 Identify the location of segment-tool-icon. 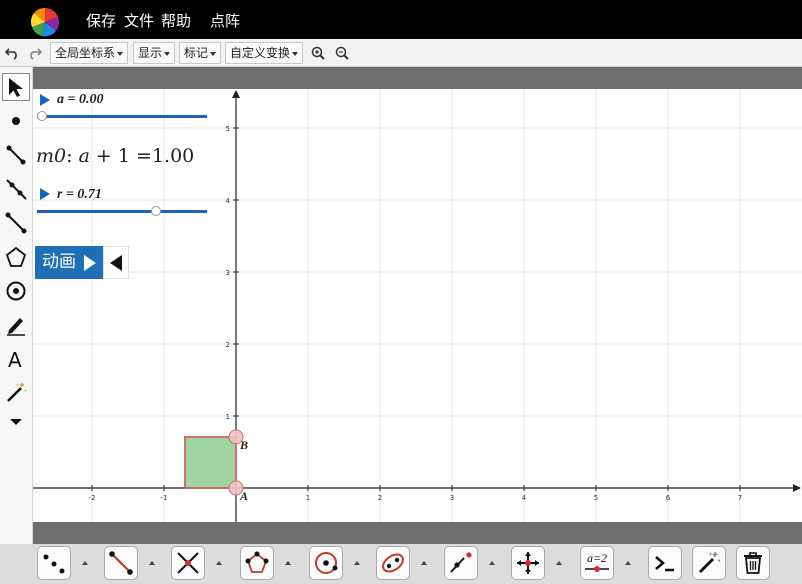
(121, 563).